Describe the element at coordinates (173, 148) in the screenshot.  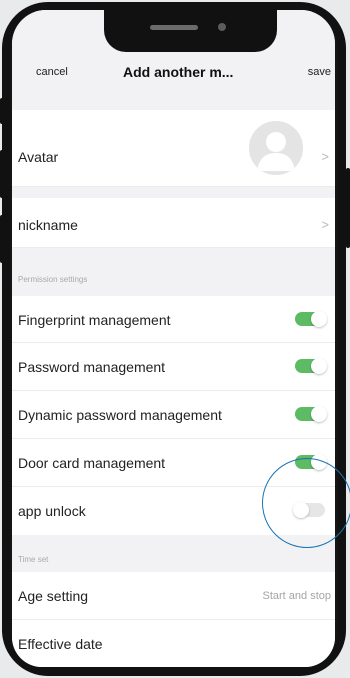
I see `avatar-row: Avatar >` at that location.